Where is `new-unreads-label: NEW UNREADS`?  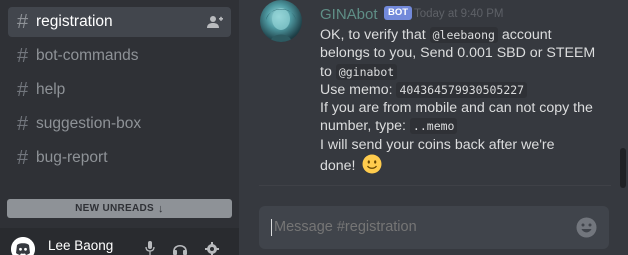
new-unreads-label: NEW UNREADS is located at coordinates (115, 208).